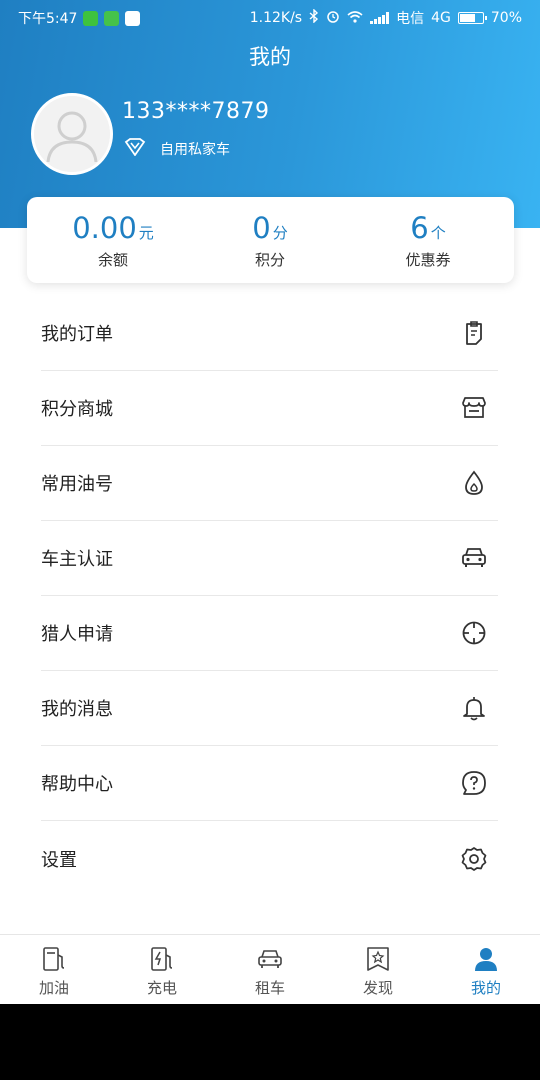 The width and height of the screenshot is (540, 1080). Describe the element at coordinates (77, 409) in the screenshot. I see `menu-item-label: 积分商城` at that location.